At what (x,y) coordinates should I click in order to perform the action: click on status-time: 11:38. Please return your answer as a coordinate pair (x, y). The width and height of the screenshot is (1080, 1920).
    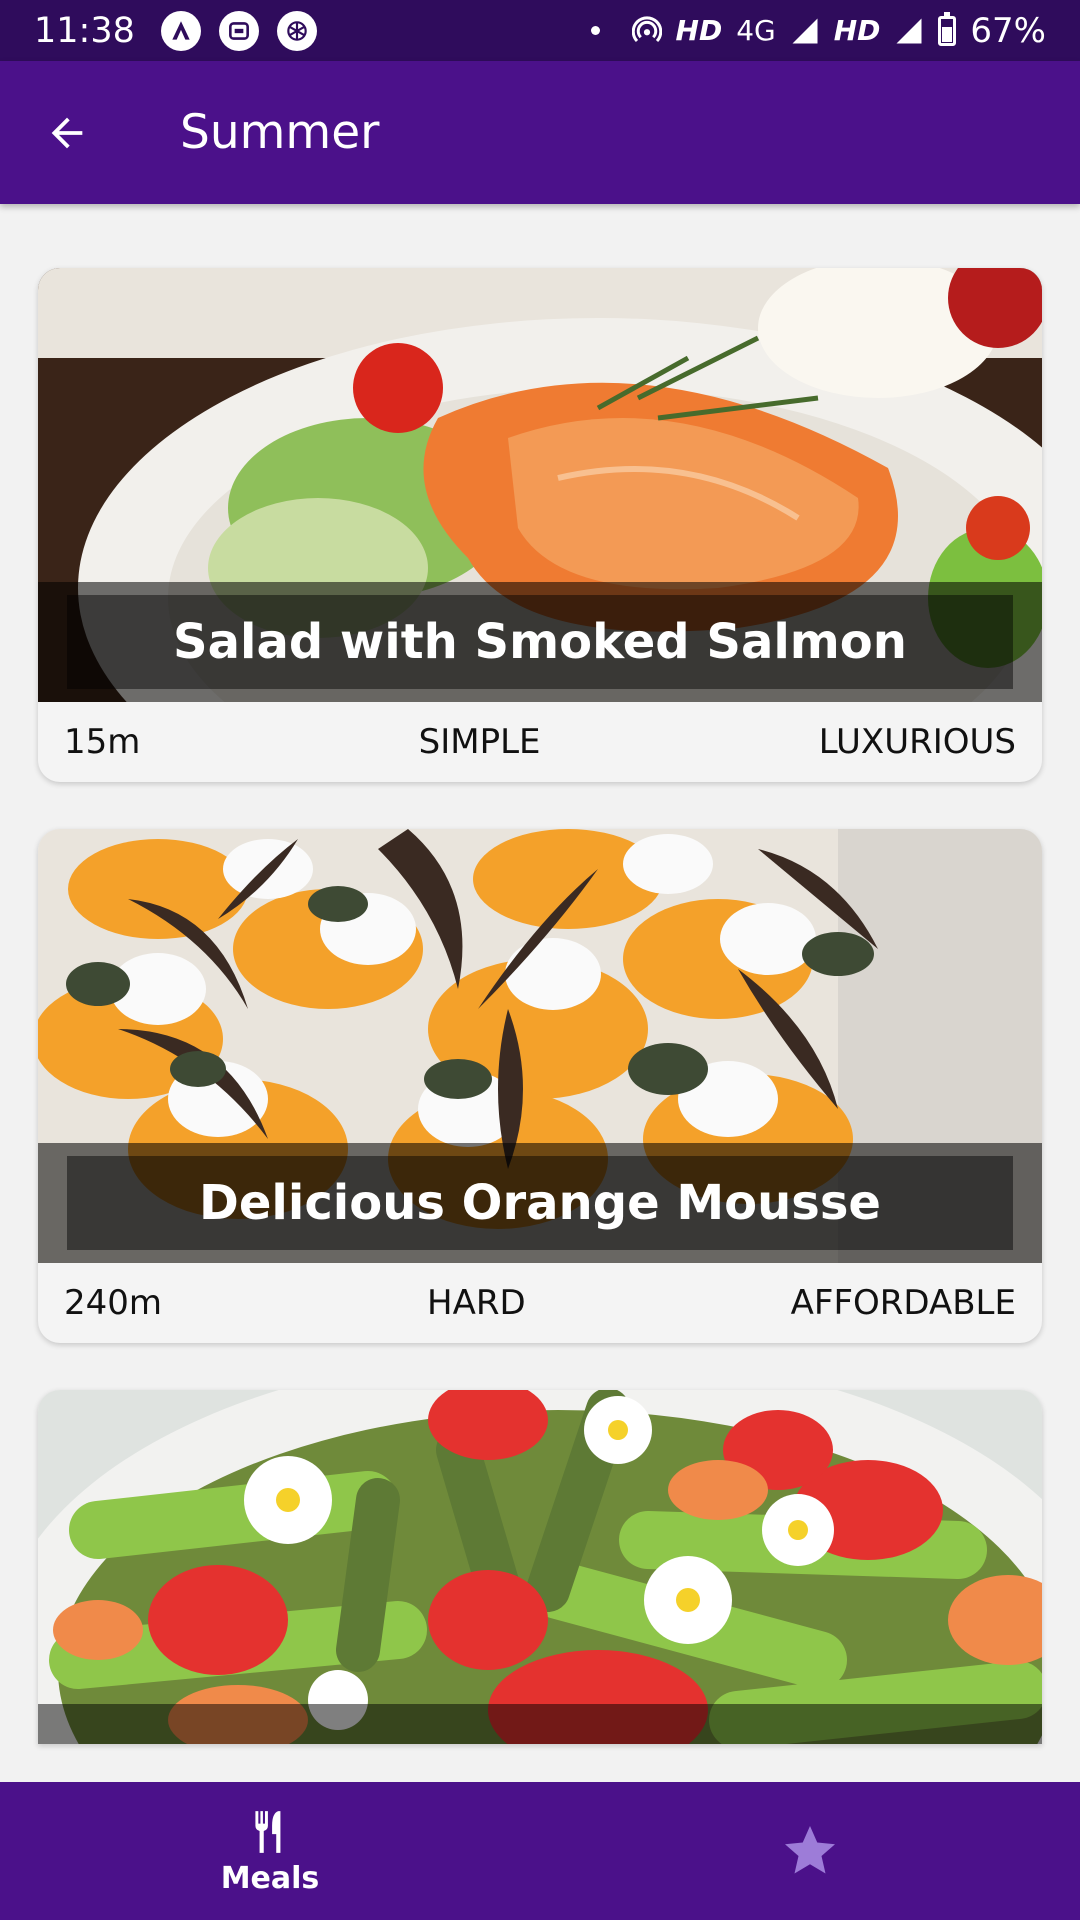
    Looking at the image, I should click on (84, 30).